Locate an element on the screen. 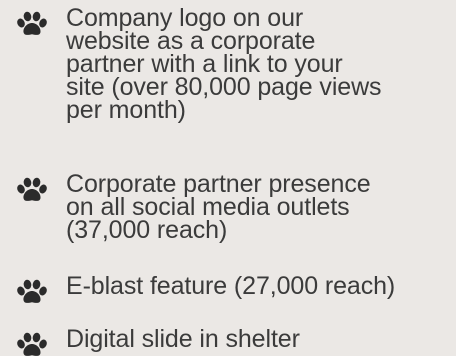  list-item-text: E-blast feature (27,000 reach) is located at coordinates (231, 286).